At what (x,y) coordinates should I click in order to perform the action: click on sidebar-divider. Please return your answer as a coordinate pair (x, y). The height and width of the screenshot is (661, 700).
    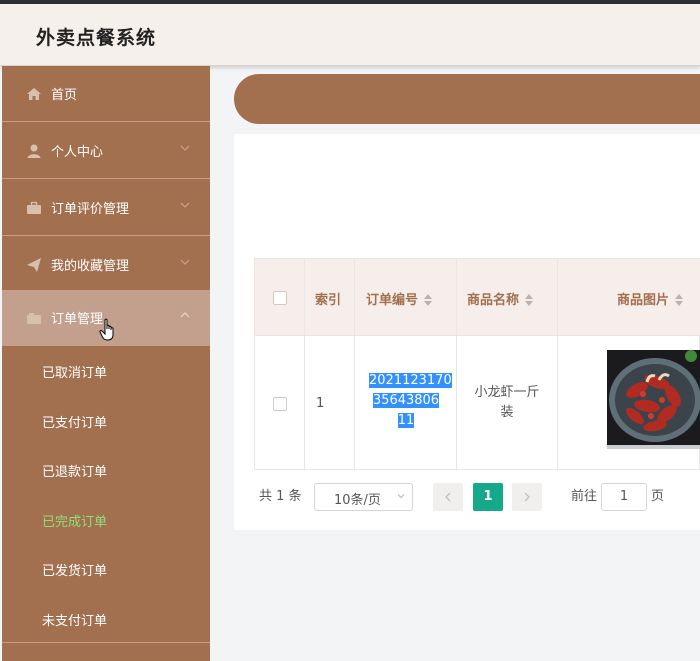
    Looking at the image, I should click on (106, 642).